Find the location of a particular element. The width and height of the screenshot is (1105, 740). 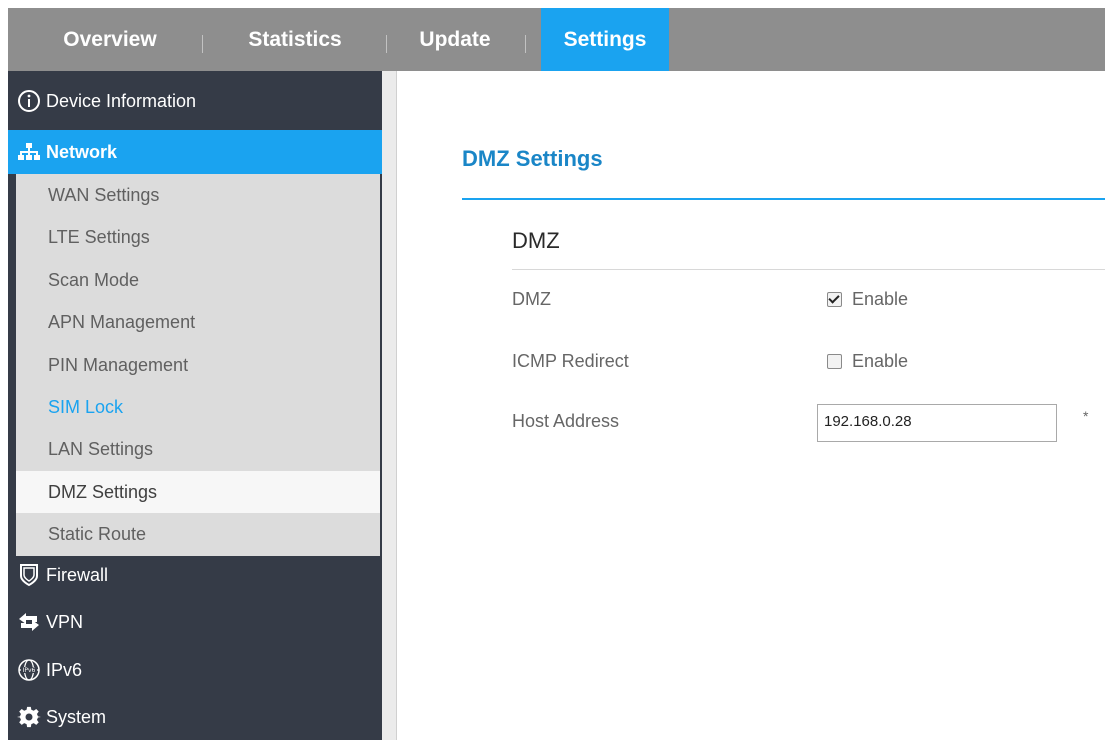

top-nav-bar: Overview Statistics Update Settings is located at coordinates (556, 39).